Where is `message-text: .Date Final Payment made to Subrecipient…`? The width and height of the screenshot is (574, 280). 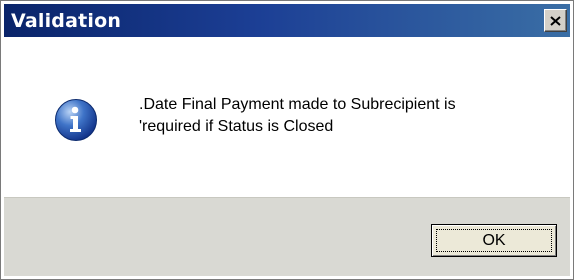
message-text: .Date Final Payment made to Subrecipient… is located at coordinates (297, 116).